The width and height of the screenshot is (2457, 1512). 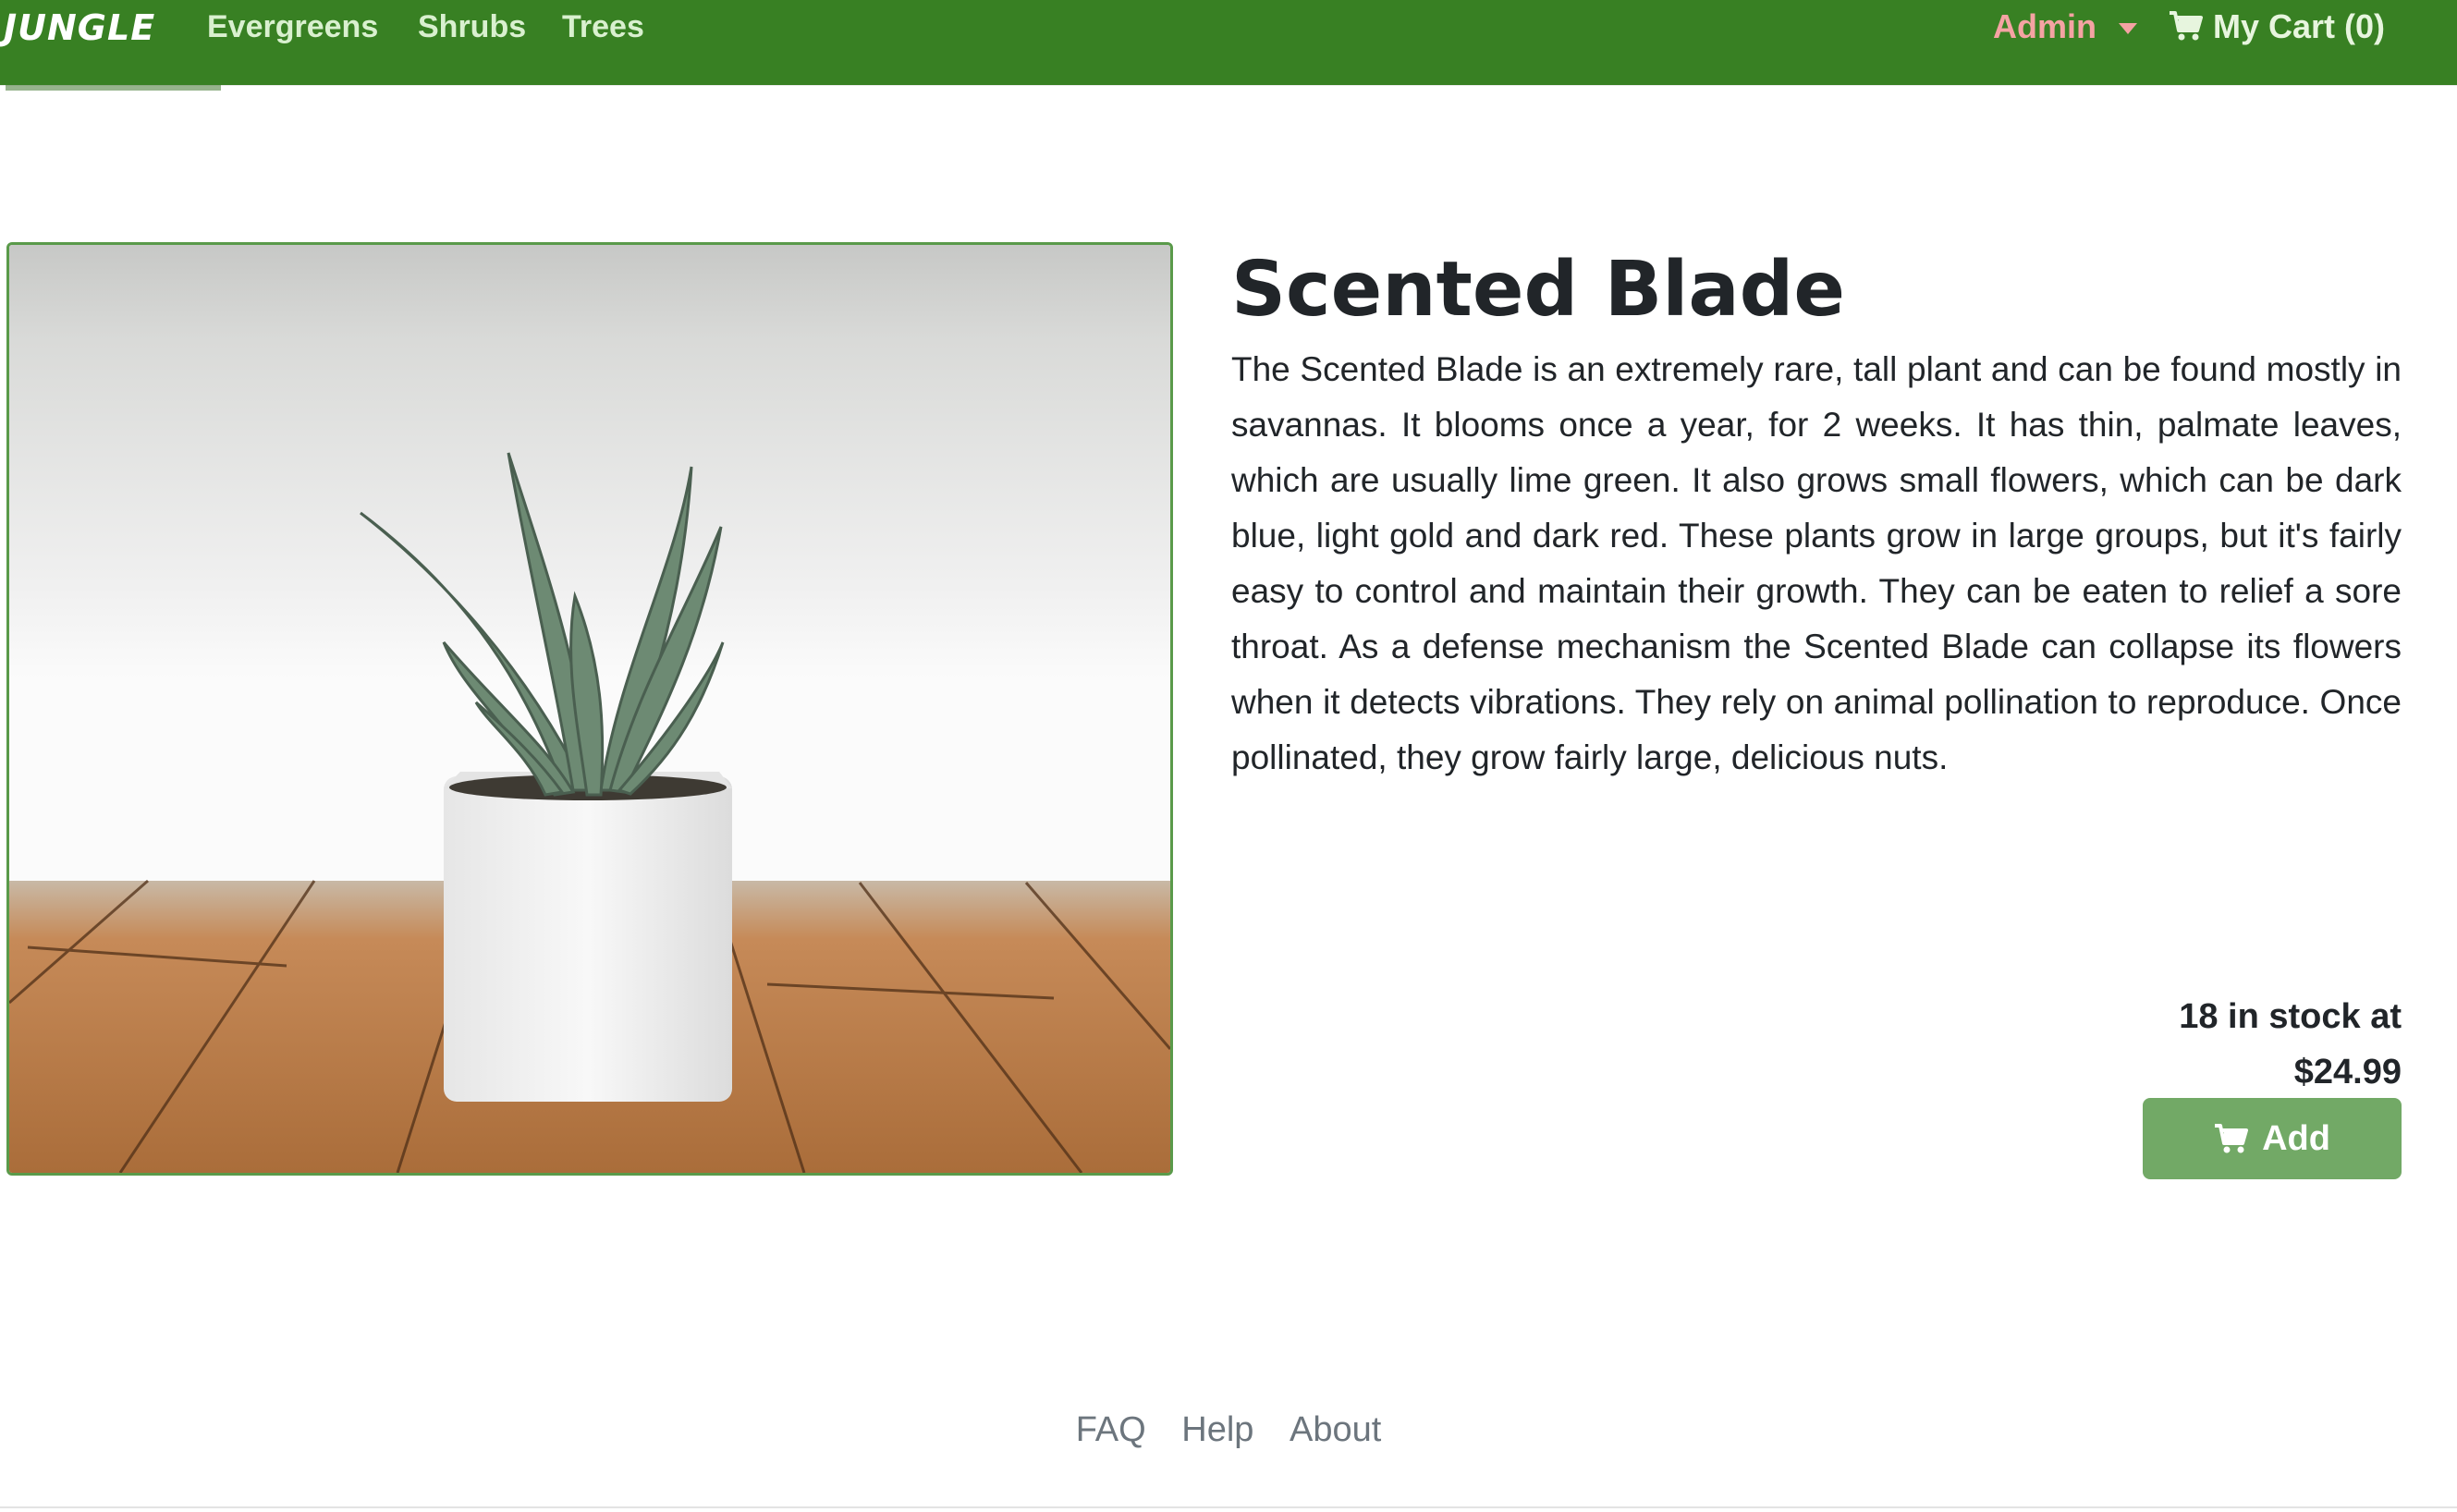 I want to click on footer-links: FAQ Help About, so click(x=1228, y=1430).